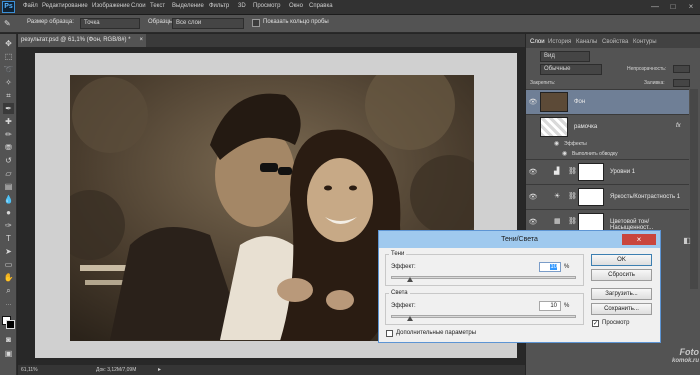 The image size is (700, 375). I want to click on layer-row-frame: рамочка fx, so click(607, 126).